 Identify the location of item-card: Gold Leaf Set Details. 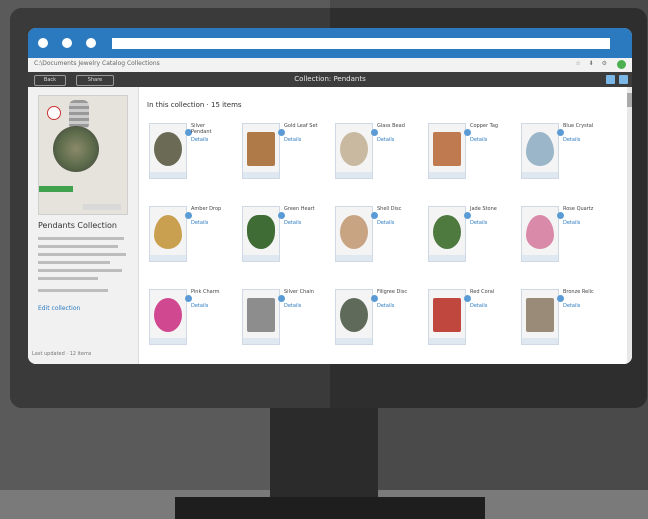
(282, 158).